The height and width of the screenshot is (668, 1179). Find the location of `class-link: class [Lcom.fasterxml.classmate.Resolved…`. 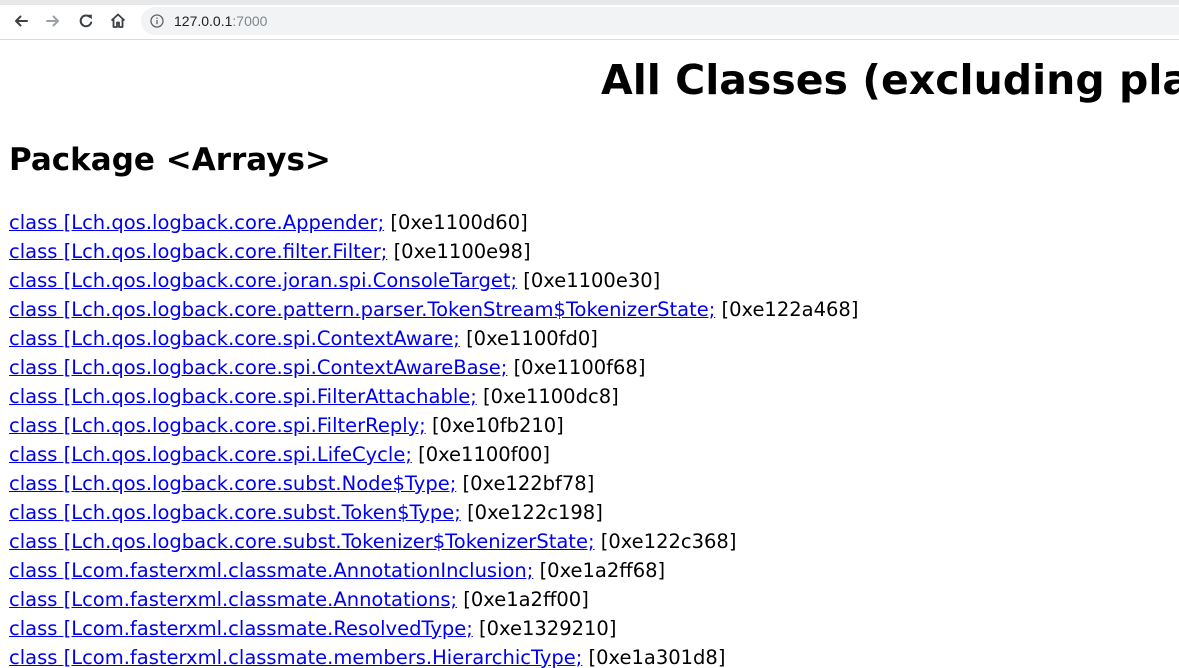

class-link: class [Lcom.fasterxml.classmate.Resolved… is located at coordinates (241, 628).